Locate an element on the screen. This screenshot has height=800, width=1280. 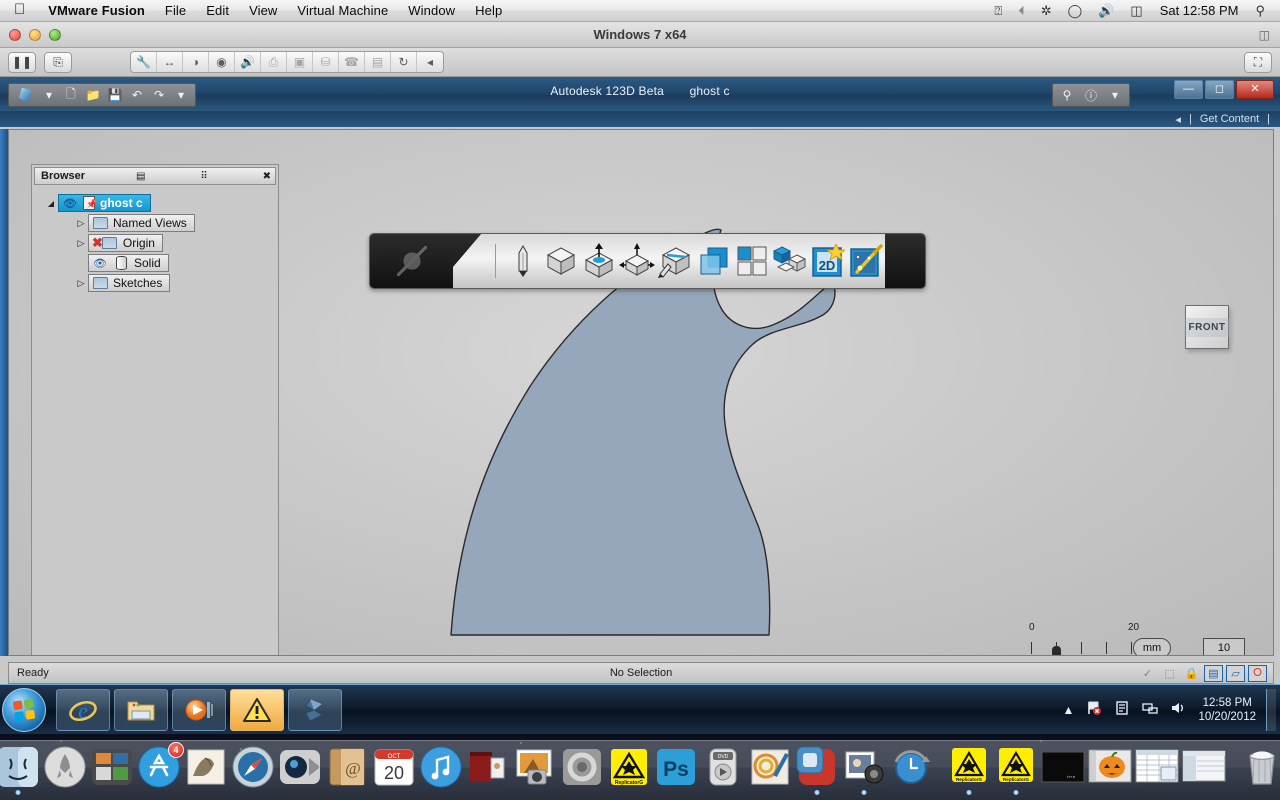
tree-node-ghost-c: ◢ 👁 📌 ghost c is located at coordinates (155, 203).